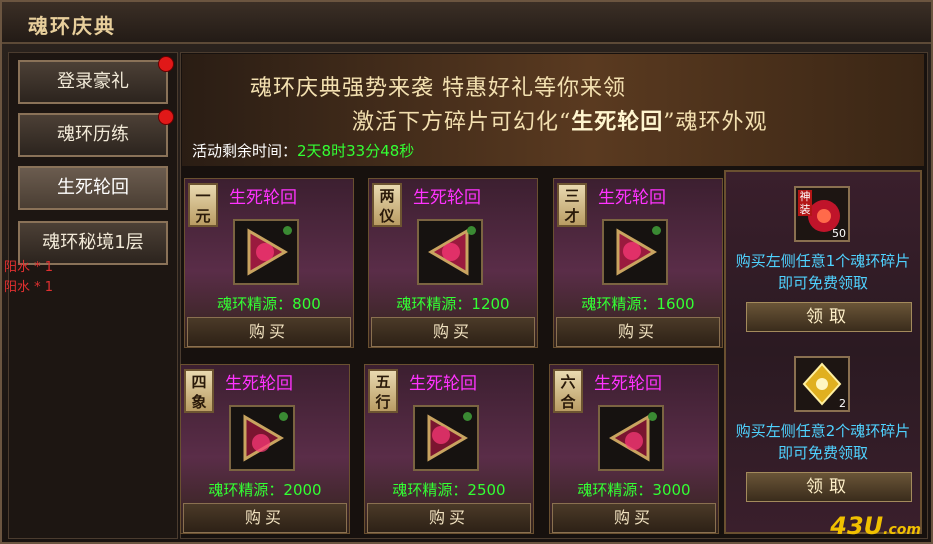  Describe the element at coordinates (383, 391) in the screenshot. I see `tier-badge: 五行` at that location.